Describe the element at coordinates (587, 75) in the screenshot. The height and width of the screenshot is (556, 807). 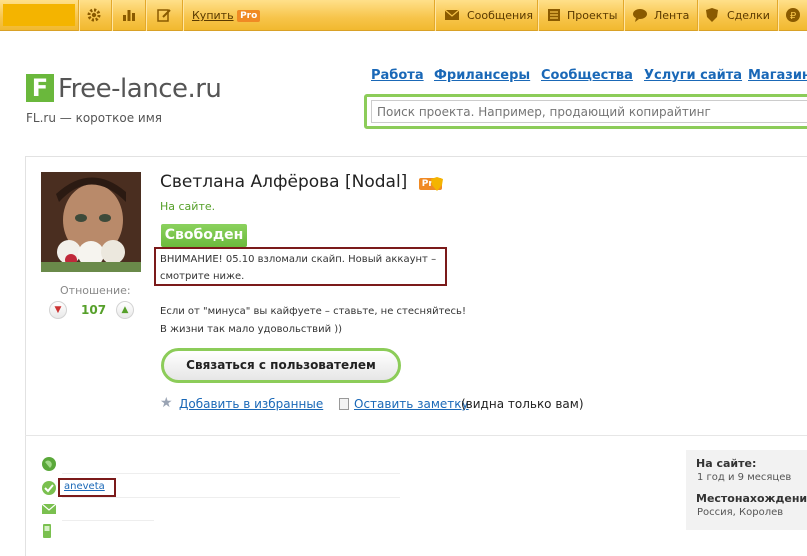
I see `nav-communities: Сообщества` at that location.